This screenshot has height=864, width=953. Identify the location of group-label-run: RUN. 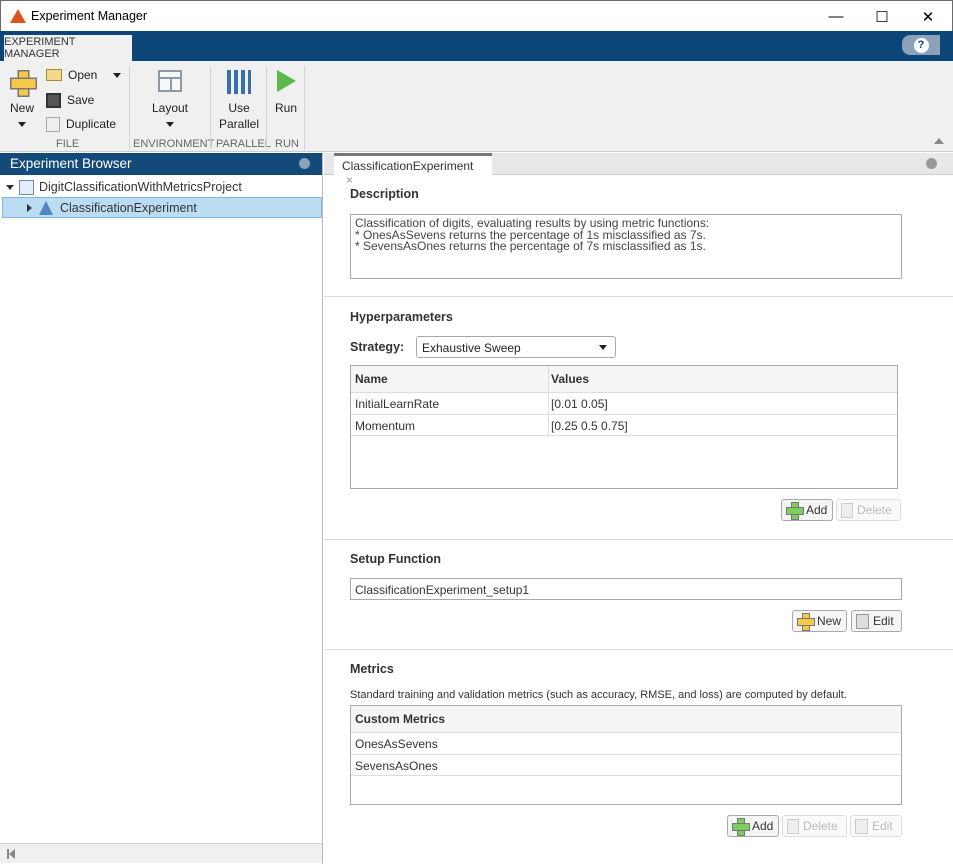
(287, 144).